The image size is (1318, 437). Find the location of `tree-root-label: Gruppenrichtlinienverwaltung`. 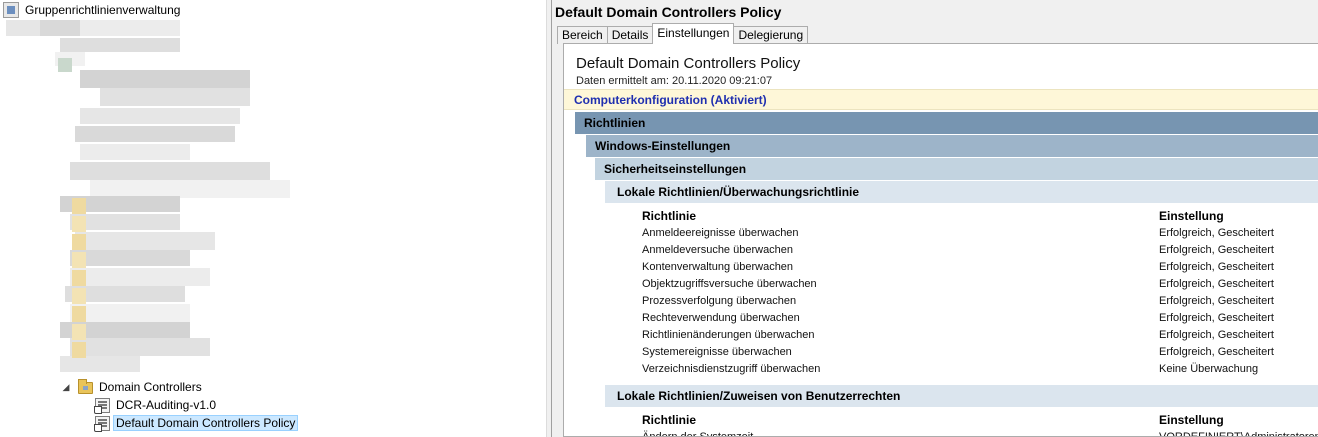

tree-root-label: Gruppenrichtlinienverwaltung is located at coordinates (103, 10).